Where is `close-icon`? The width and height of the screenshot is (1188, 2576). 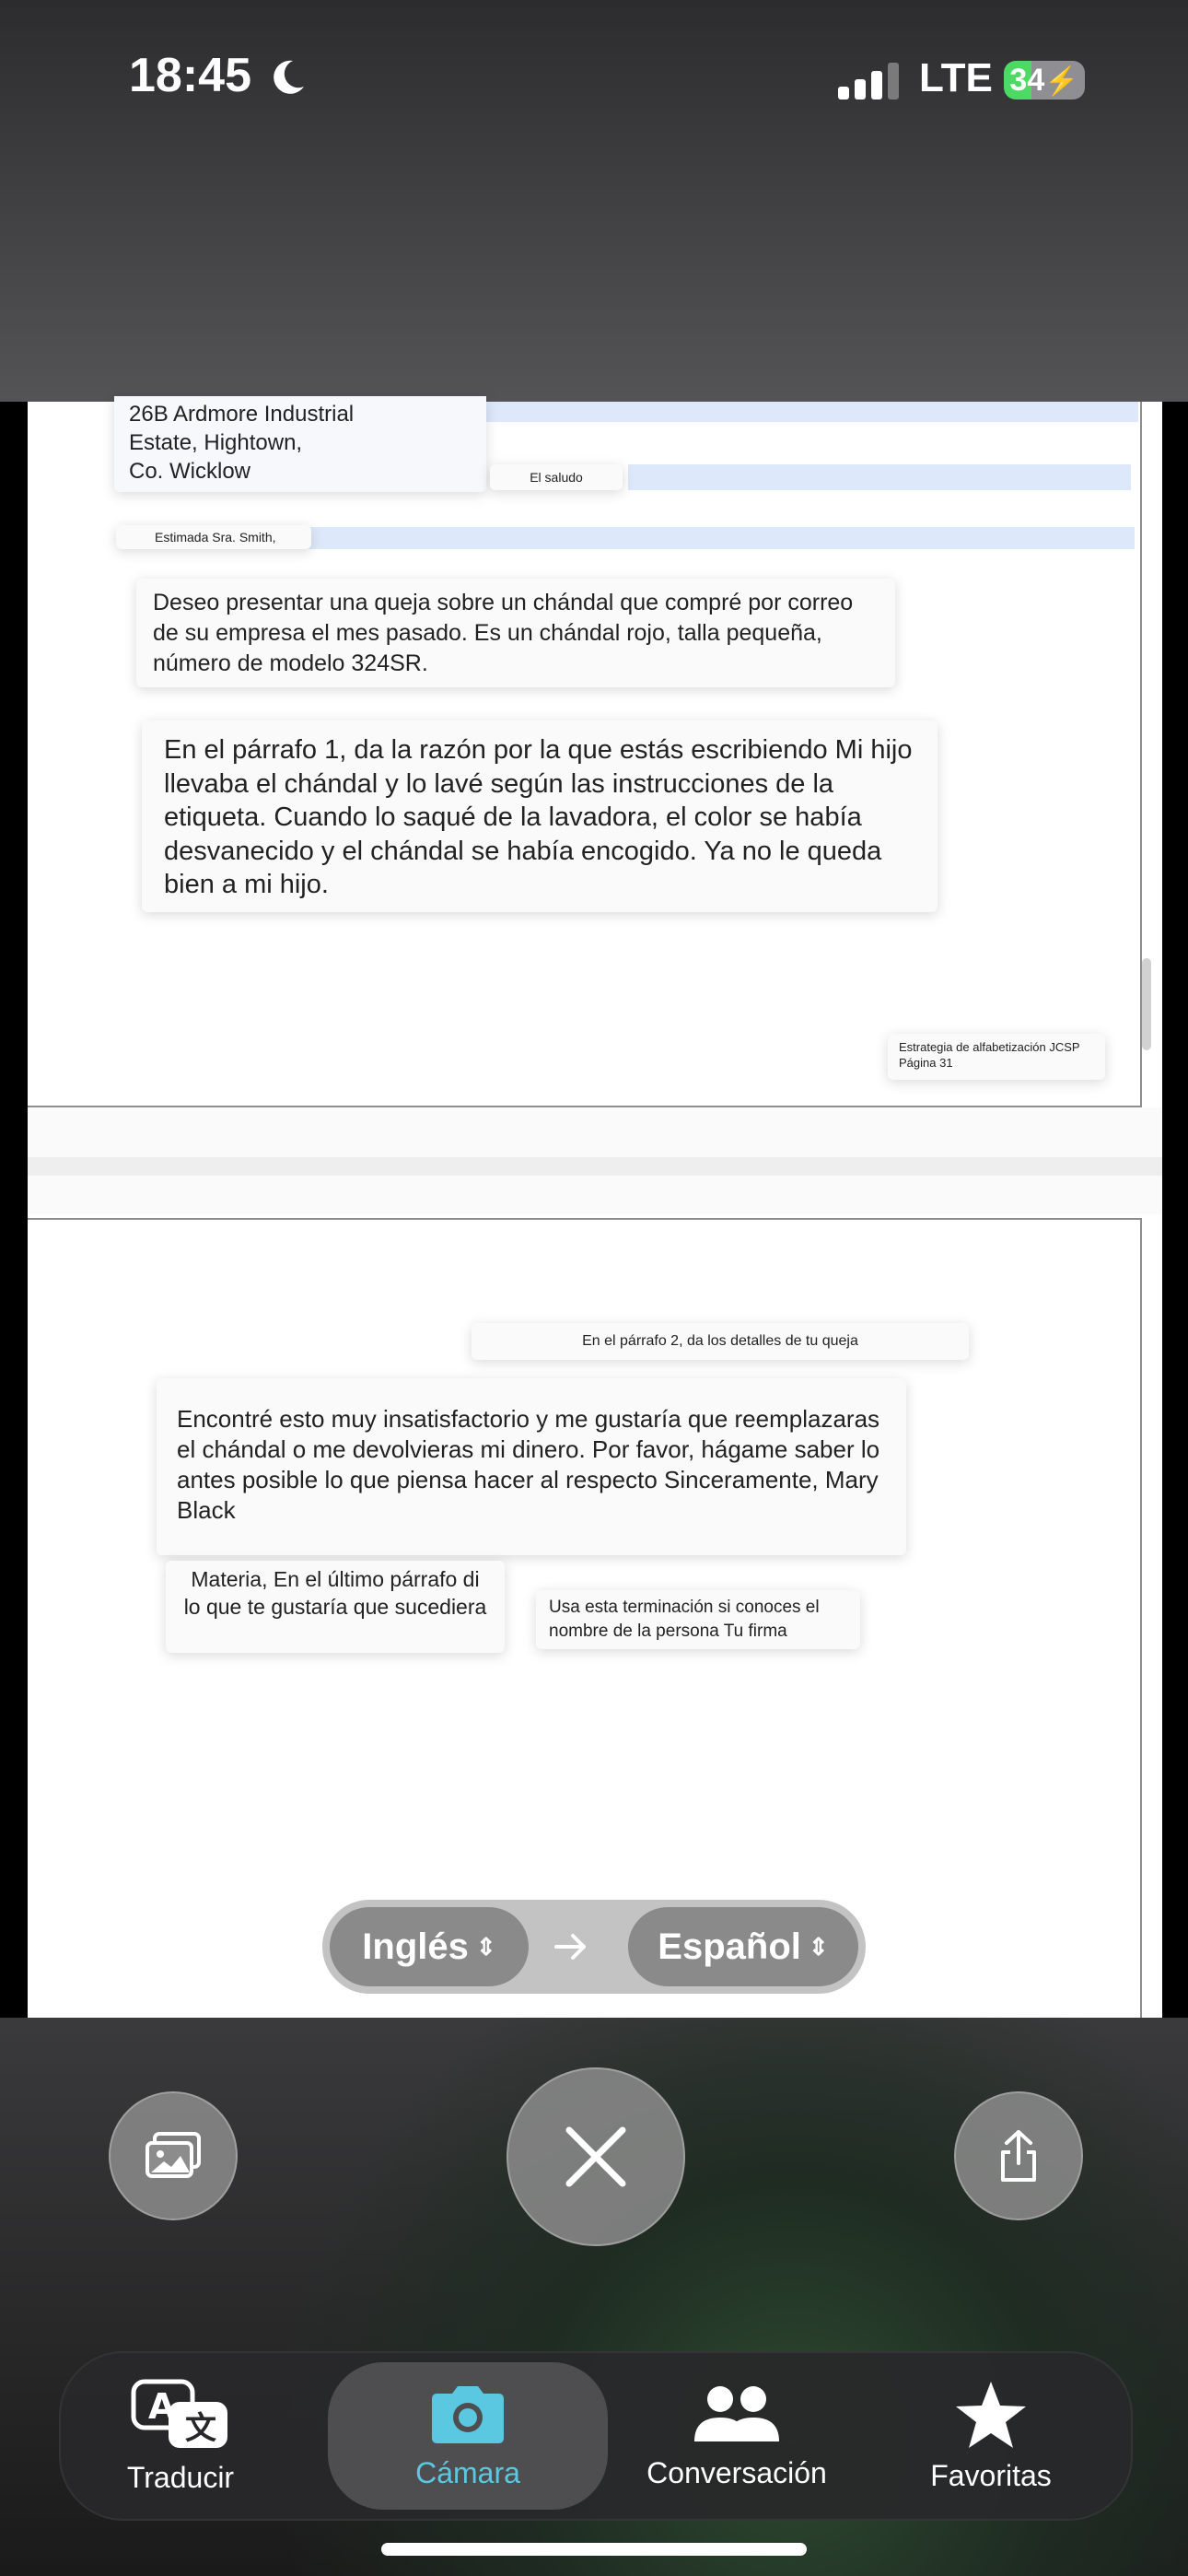
close-icon is located at coordinates (595, 2156).